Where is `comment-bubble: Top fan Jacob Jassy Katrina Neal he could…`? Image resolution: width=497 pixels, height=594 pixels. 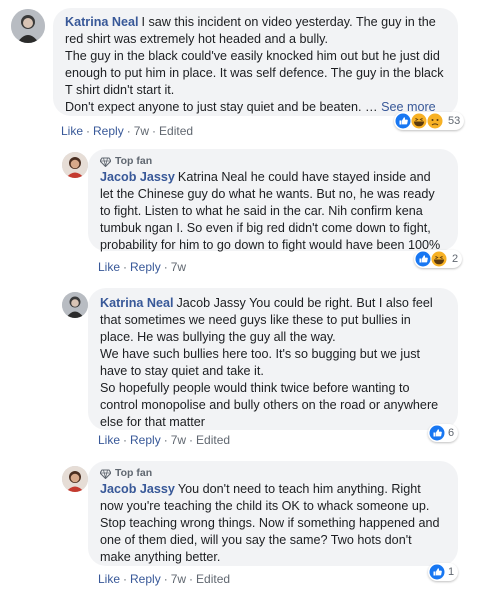 comment-bubble: Top fan Jacob Jassy Katrina Neal he could… is located at coordinates (273, 200).